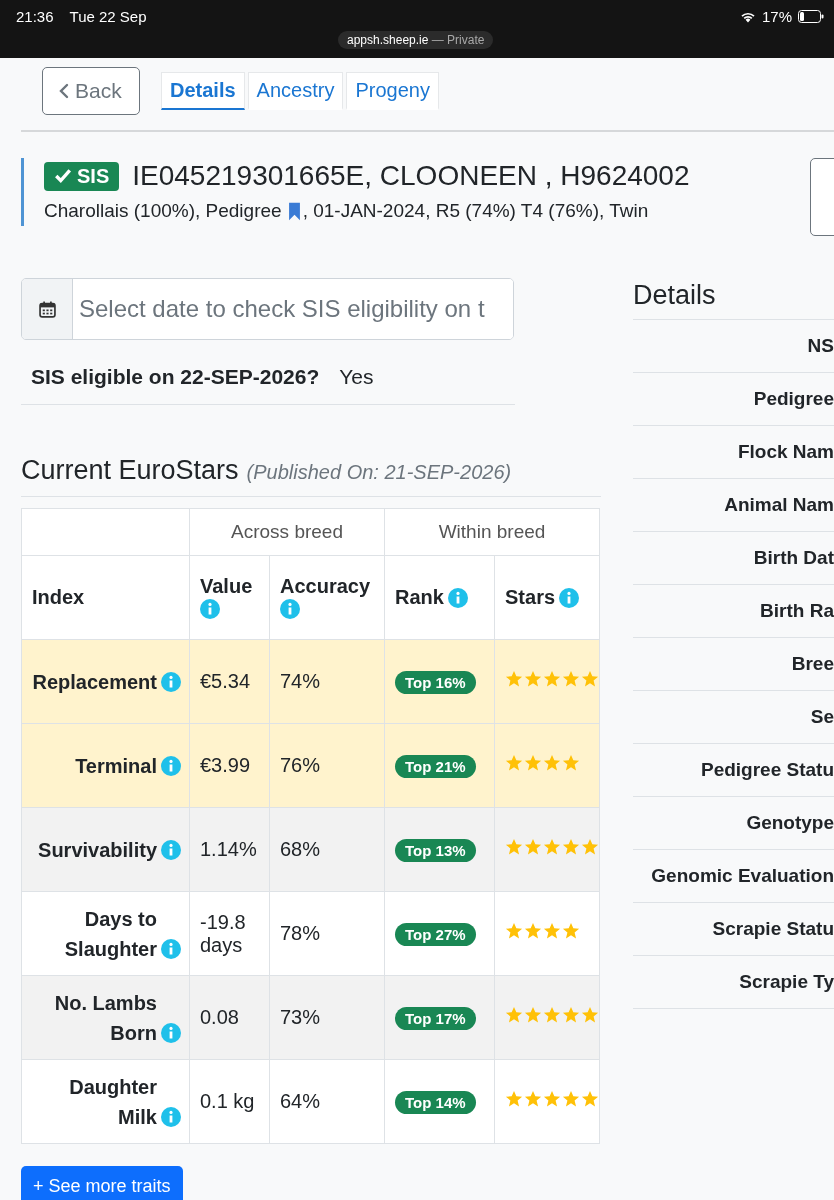 The height and width of the screenshot is (1200, 834). What do you see at coordinates (163, 211) in the screenshot?
I see `animal-summary: Charollais (100%), Pedigree` at bounding box center [163, 211].